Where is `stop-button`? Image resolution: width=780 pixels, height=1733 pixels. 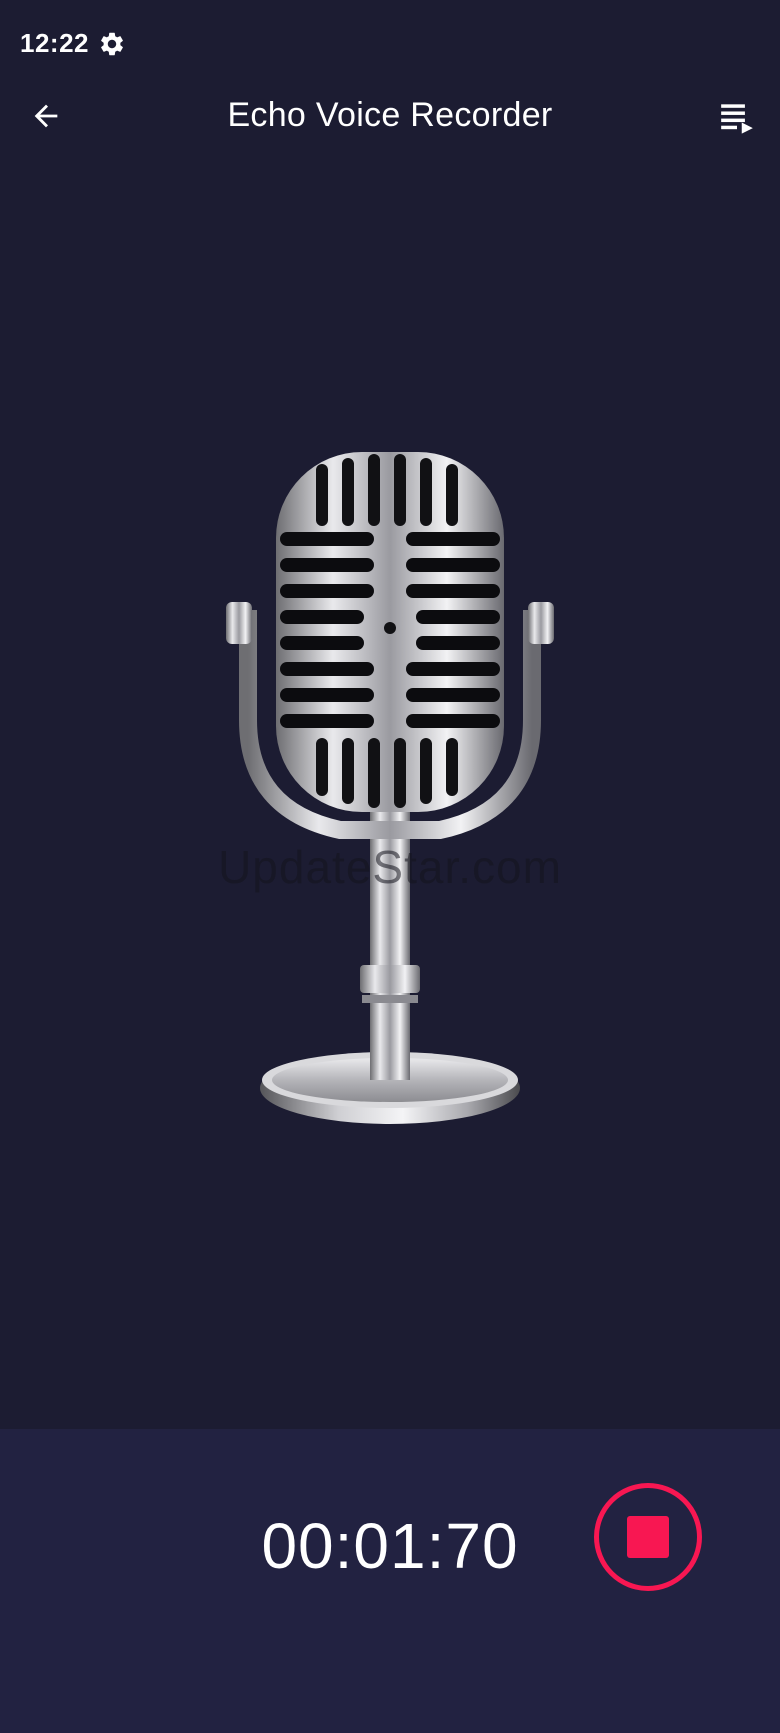 stop-button is located at coordinates (648, 1537).